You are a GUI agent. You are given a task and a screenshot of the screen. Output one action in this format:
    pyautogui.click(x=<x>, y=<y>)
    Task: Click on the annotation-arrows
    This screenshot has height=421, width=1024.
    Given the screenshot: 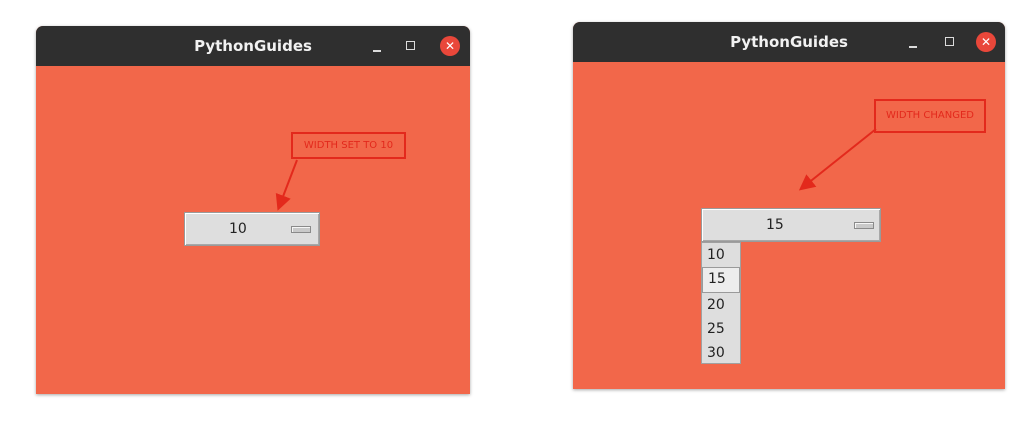 What is the action you would take?
    pyautogui.click(x=576, y=169)
    